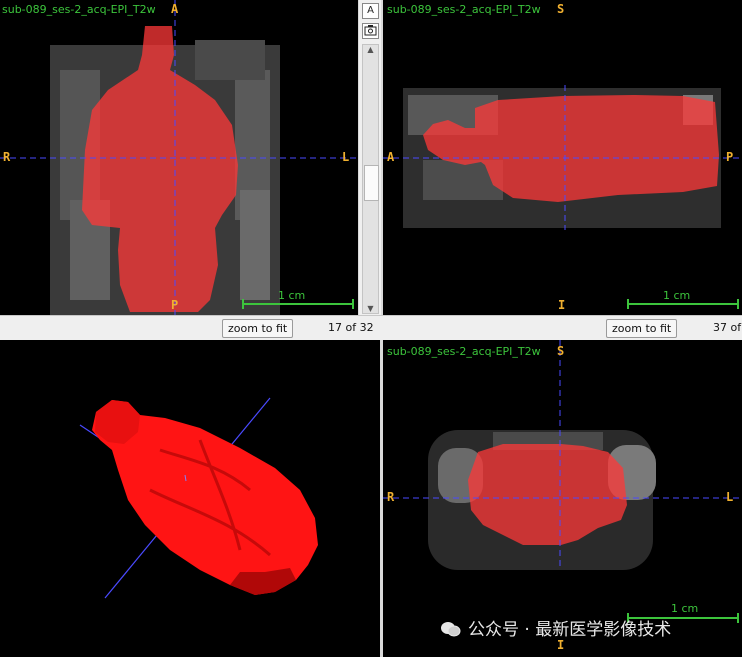 The height and width of the screenshot is (657, 742). What do you see at coordinates (562, 327) in the screenshot?
I see `sagittal-footer: zoom to fit 37 of` at bounding box center [562, 327].